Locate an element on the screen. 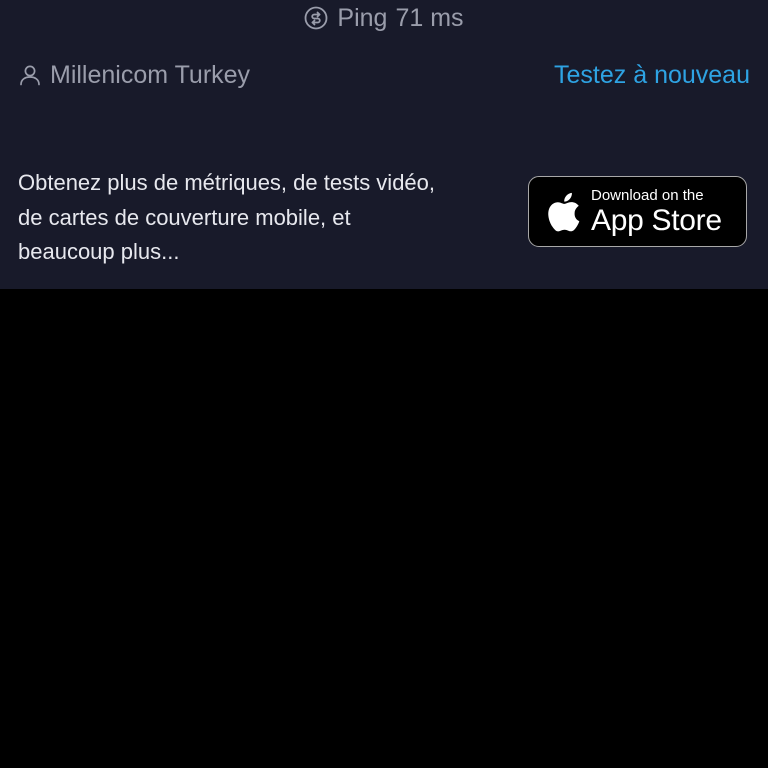  app-store-big-text: App Store is located at coordinates (656, 220).